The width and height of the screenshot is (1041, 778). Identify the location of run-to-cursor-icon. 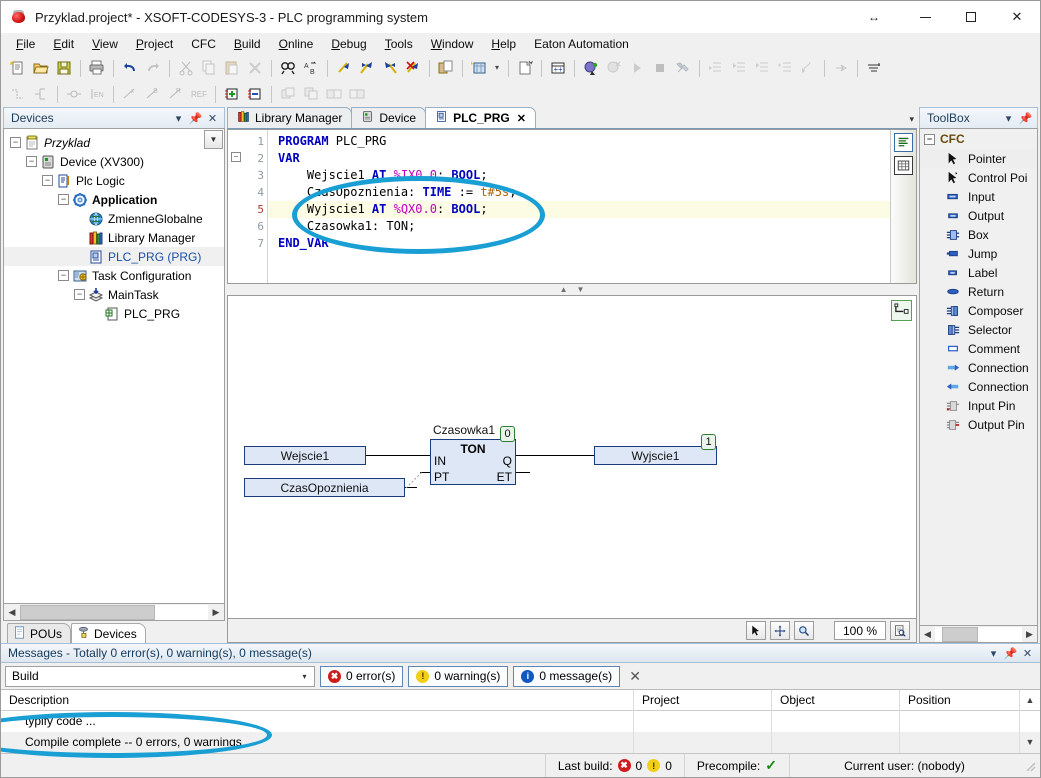
(785, 68).